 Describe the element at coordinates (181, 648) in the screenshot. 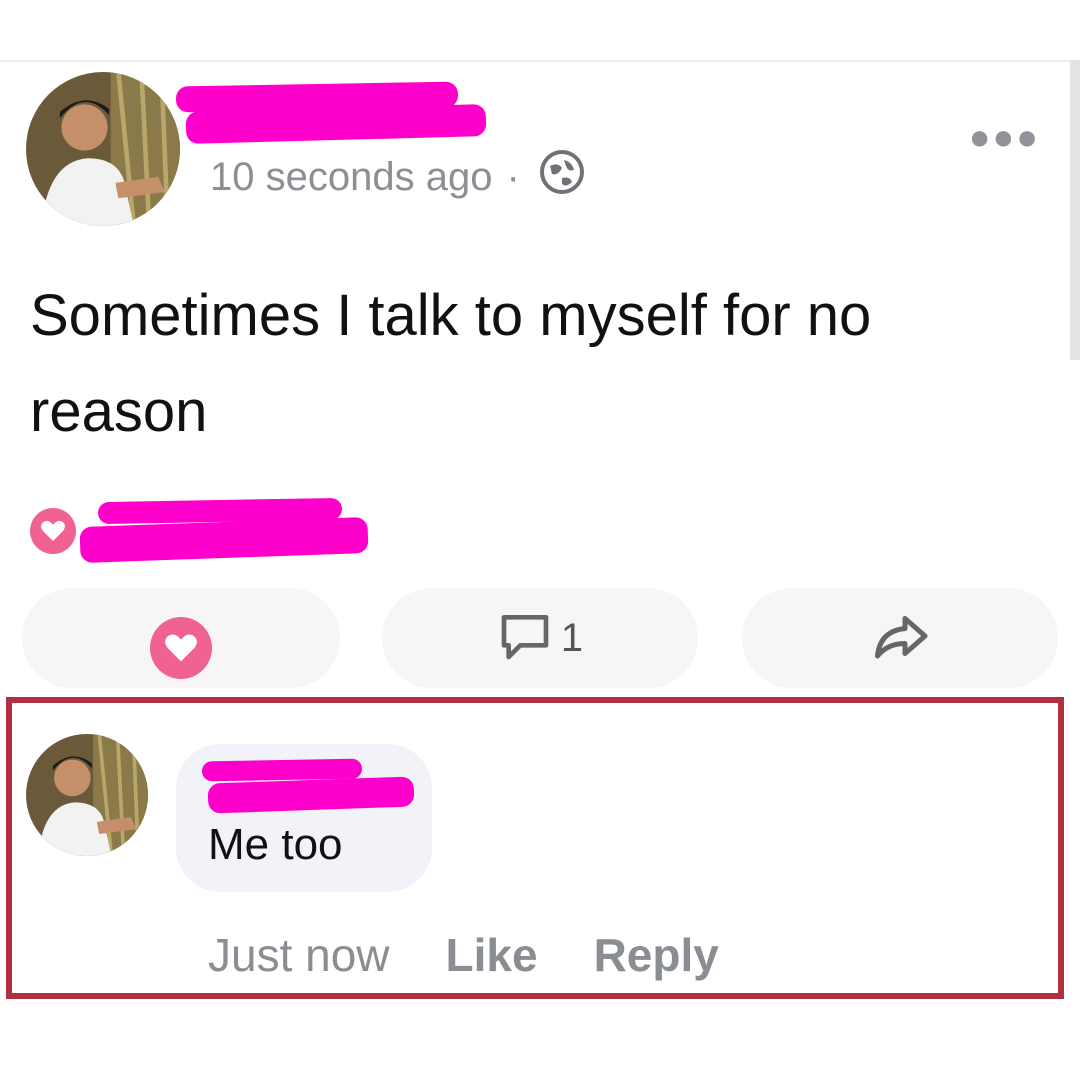

I see `heart-icon` at that location.